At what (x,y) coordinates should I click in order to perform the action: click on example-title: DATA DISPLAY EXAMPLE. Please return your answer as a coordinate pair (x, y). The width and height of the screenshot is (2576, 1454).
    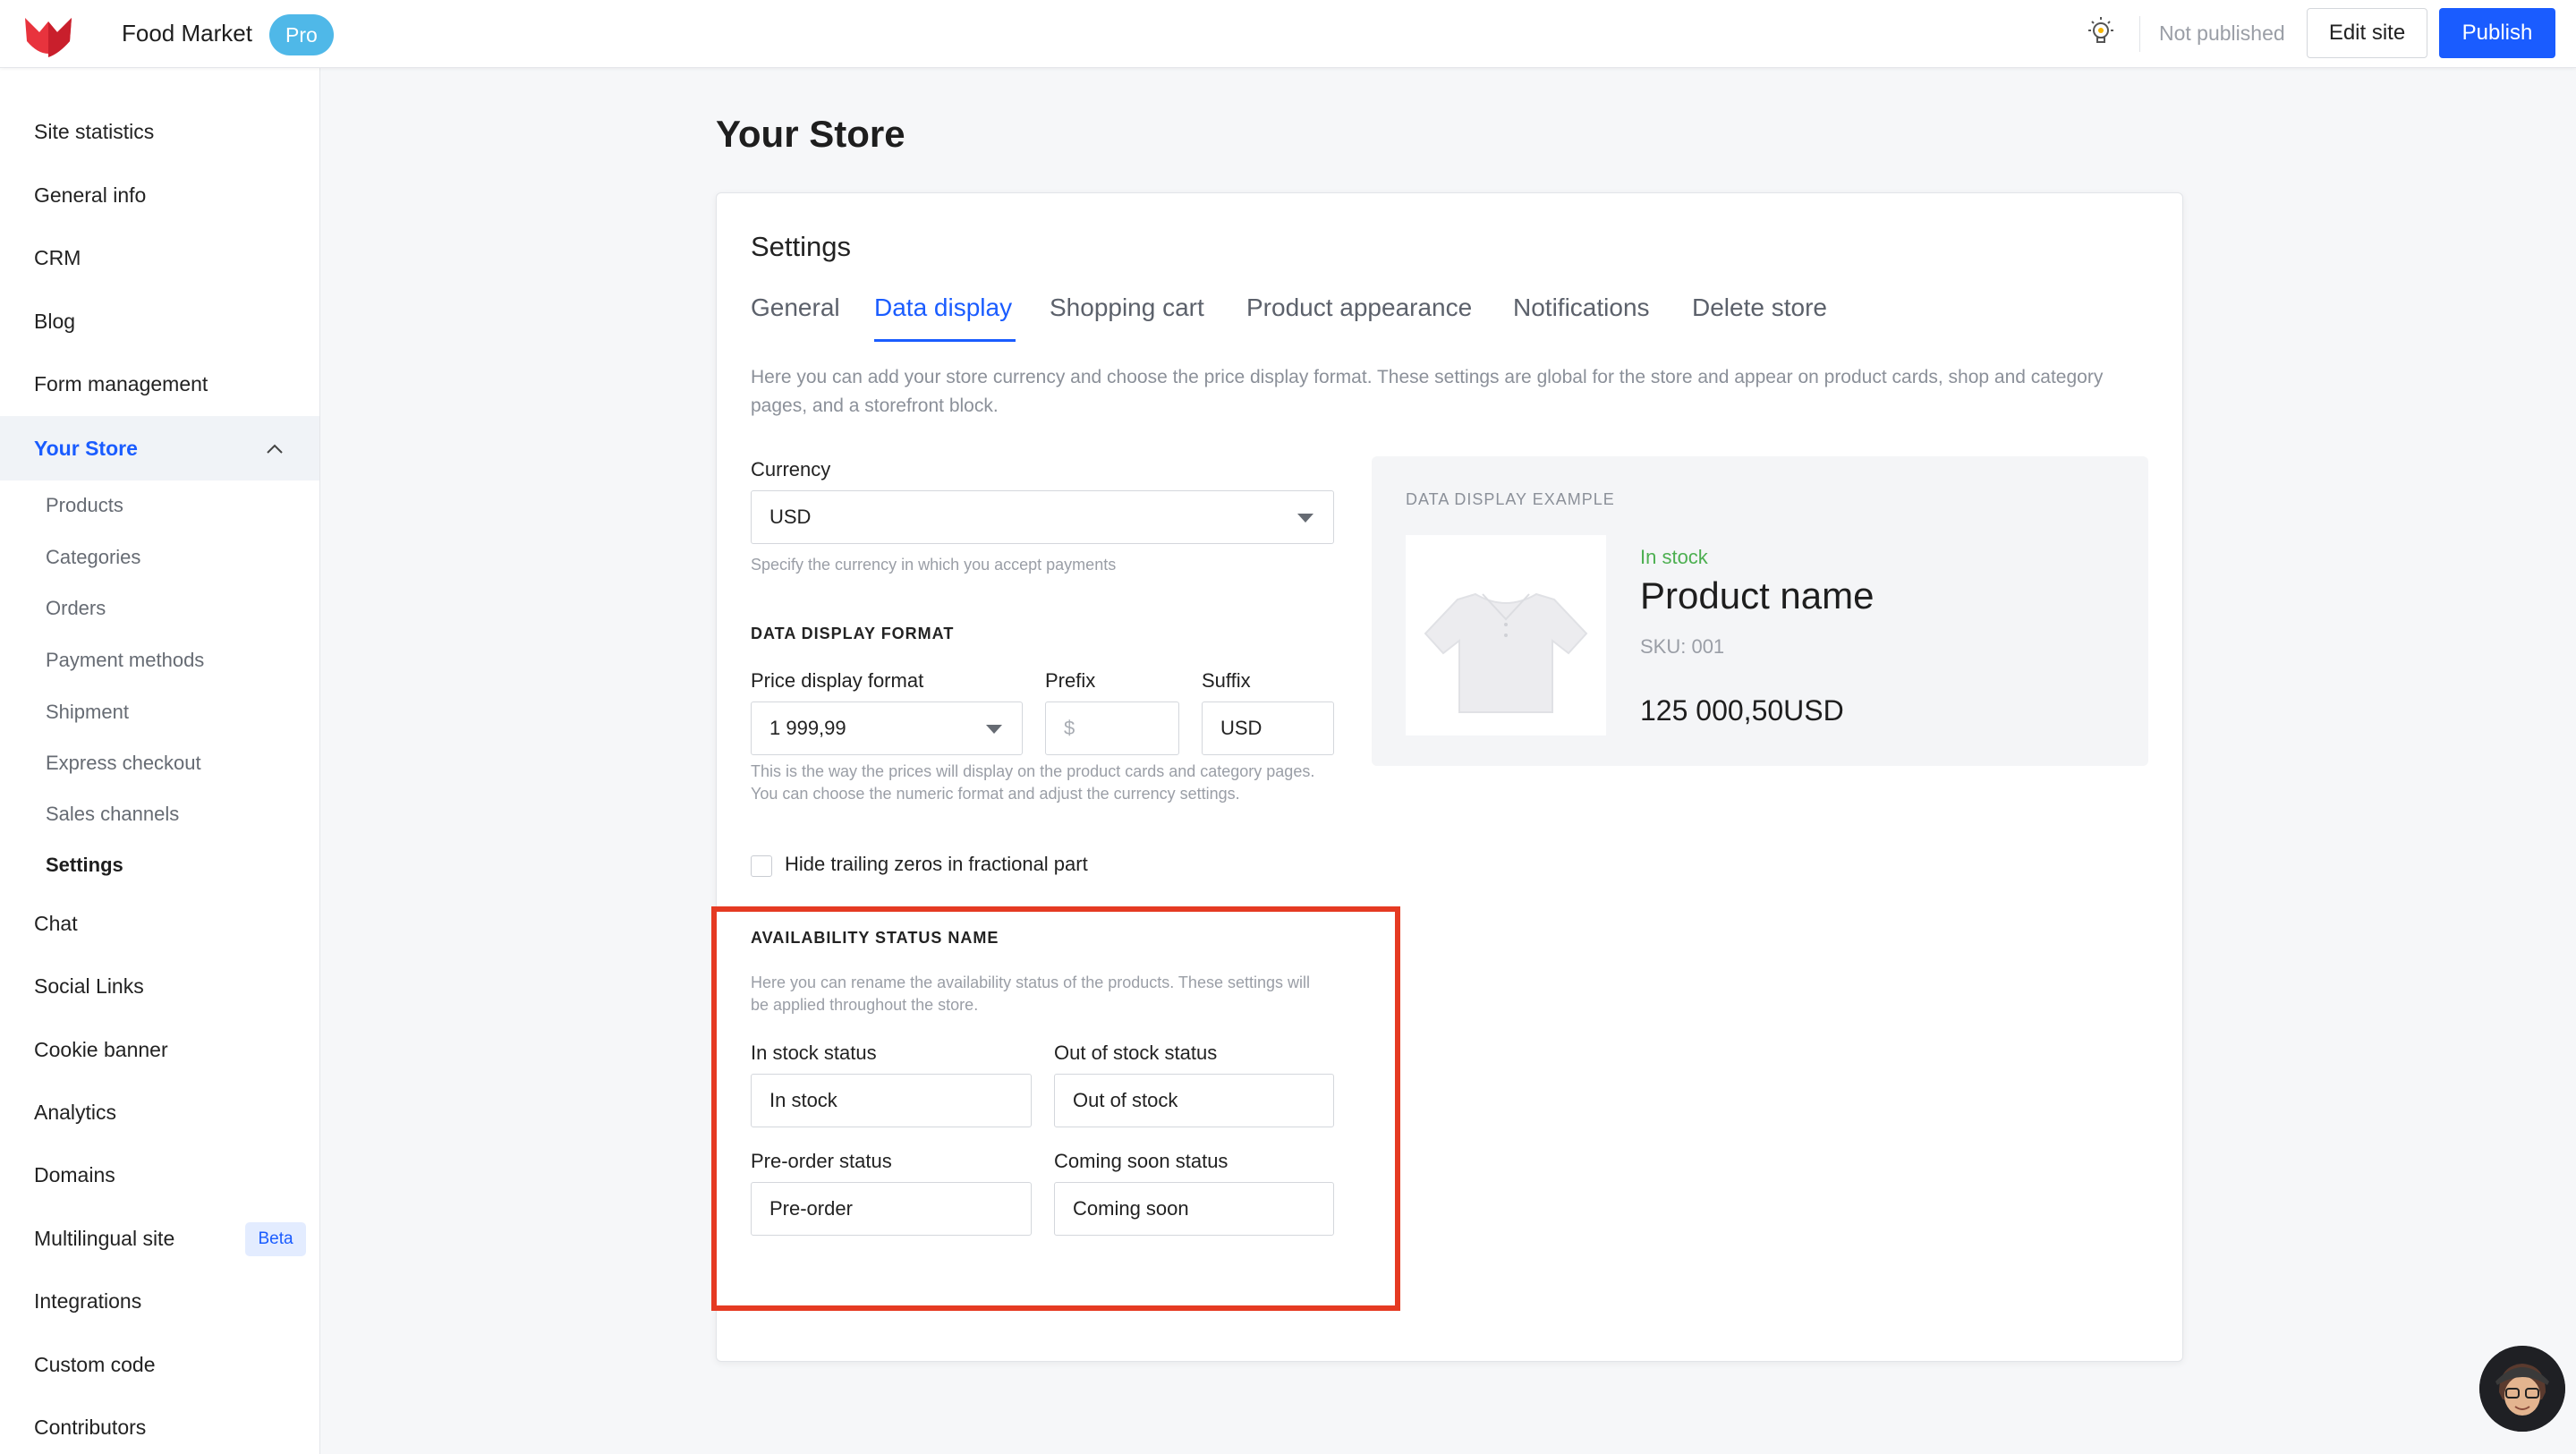
    Looking at the image, I should click on (1510, 499).